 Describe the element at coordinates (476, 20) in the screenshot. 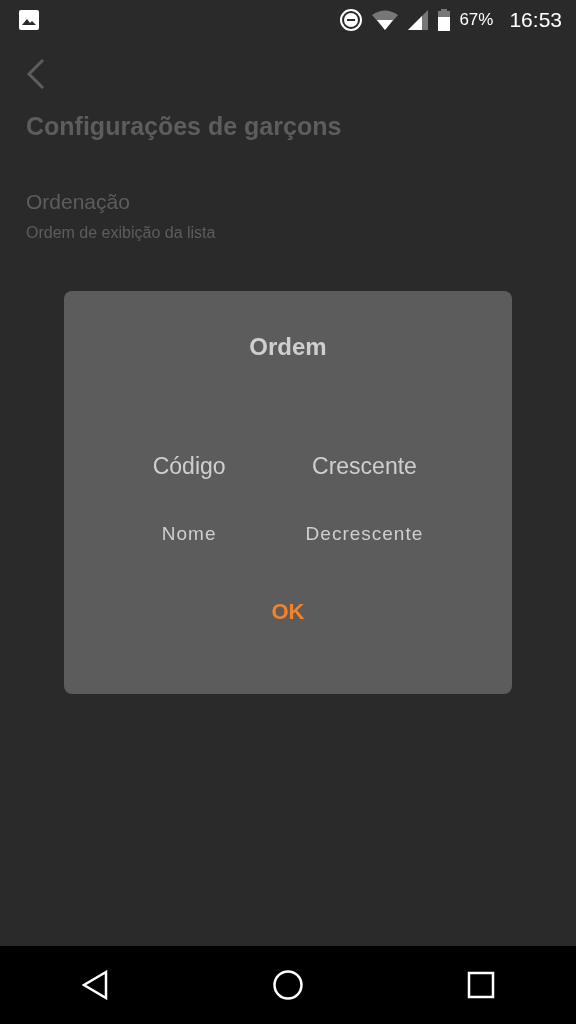

I see `battery-percentage: 67%` at that location.